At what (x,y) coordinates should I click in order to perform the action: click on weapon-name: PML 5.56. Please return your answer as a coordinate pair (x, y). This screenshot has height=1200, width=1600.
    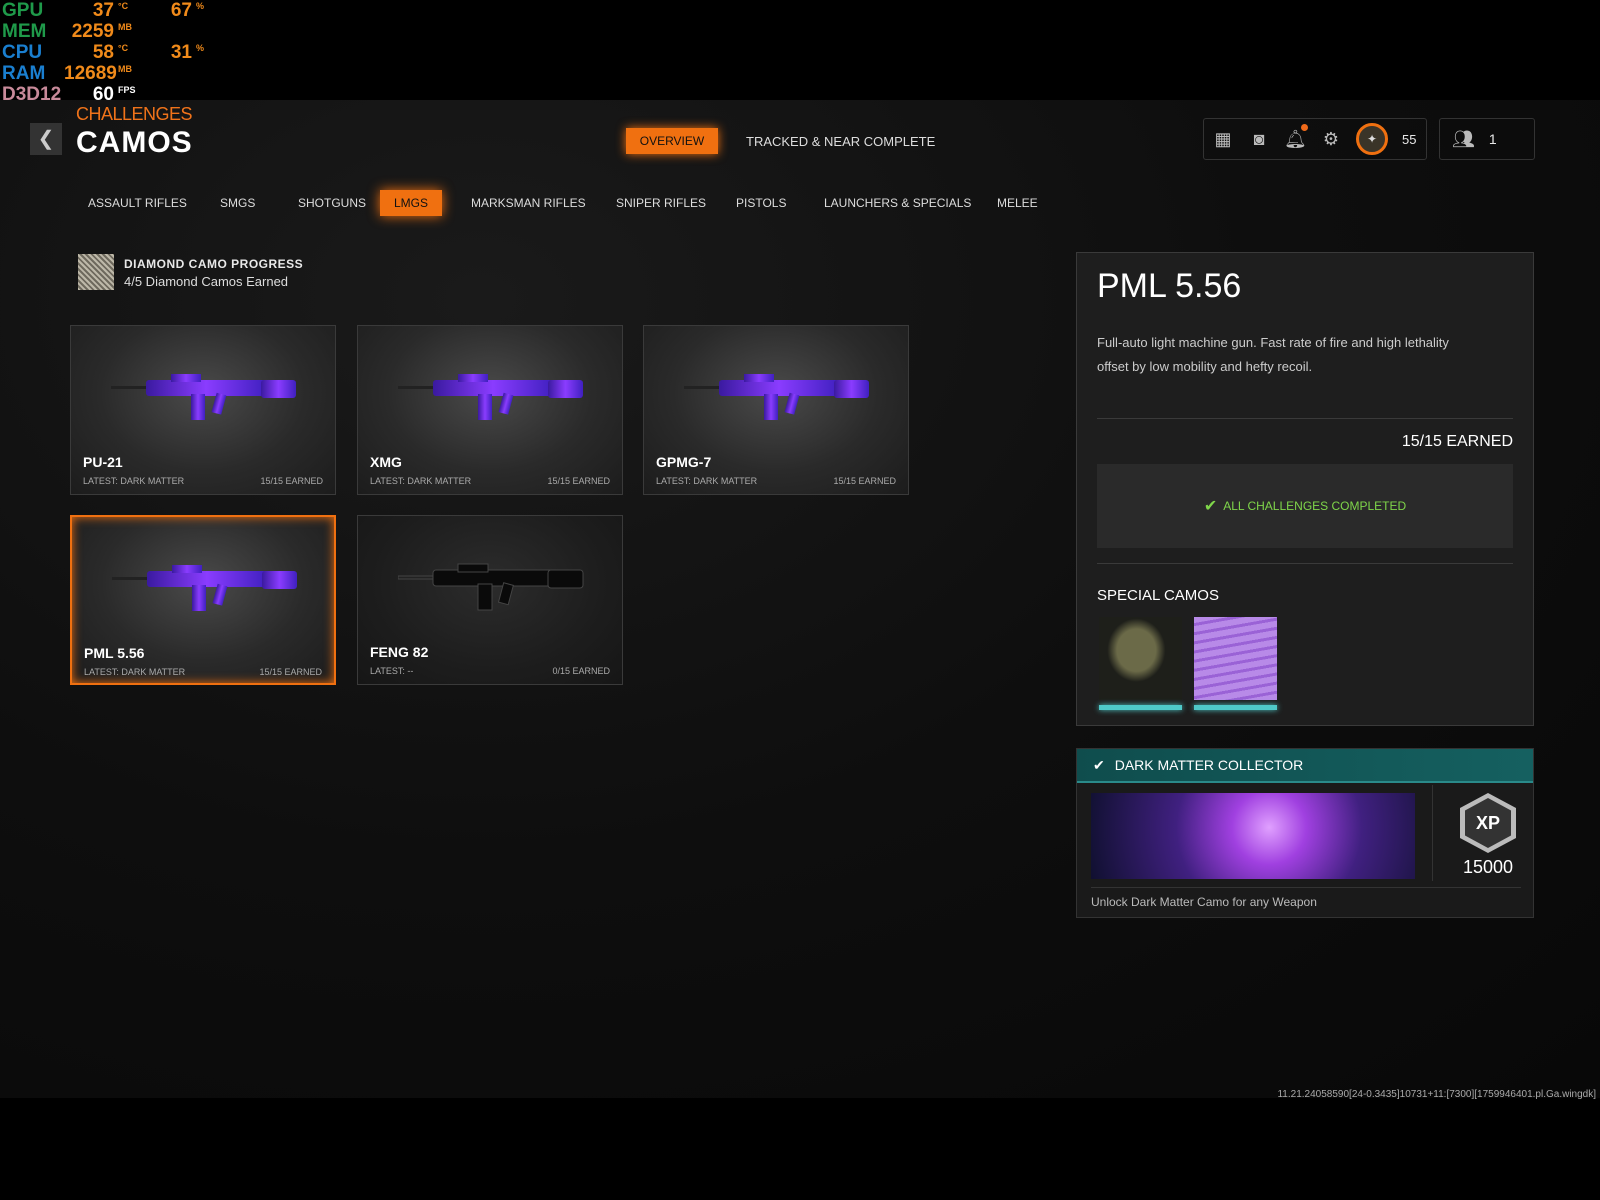
    Looking at the image, I should click on (114, 653).